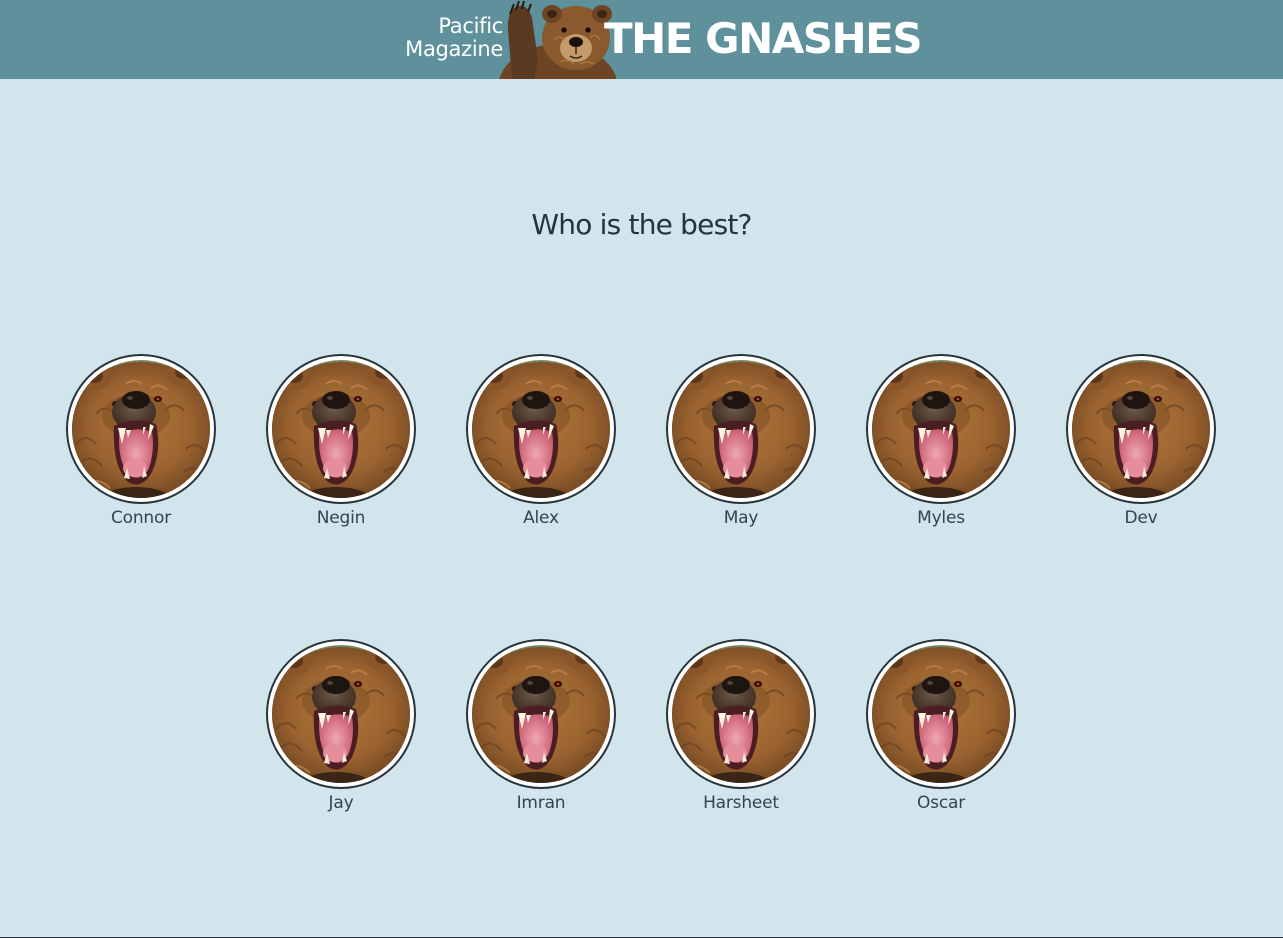 Image resolution: width=1283 pixels, height=938 pixels. Describe the element at coordinates (454, 49) in the screenshot. I see `magazine-name-line2: Magazine` at that location.